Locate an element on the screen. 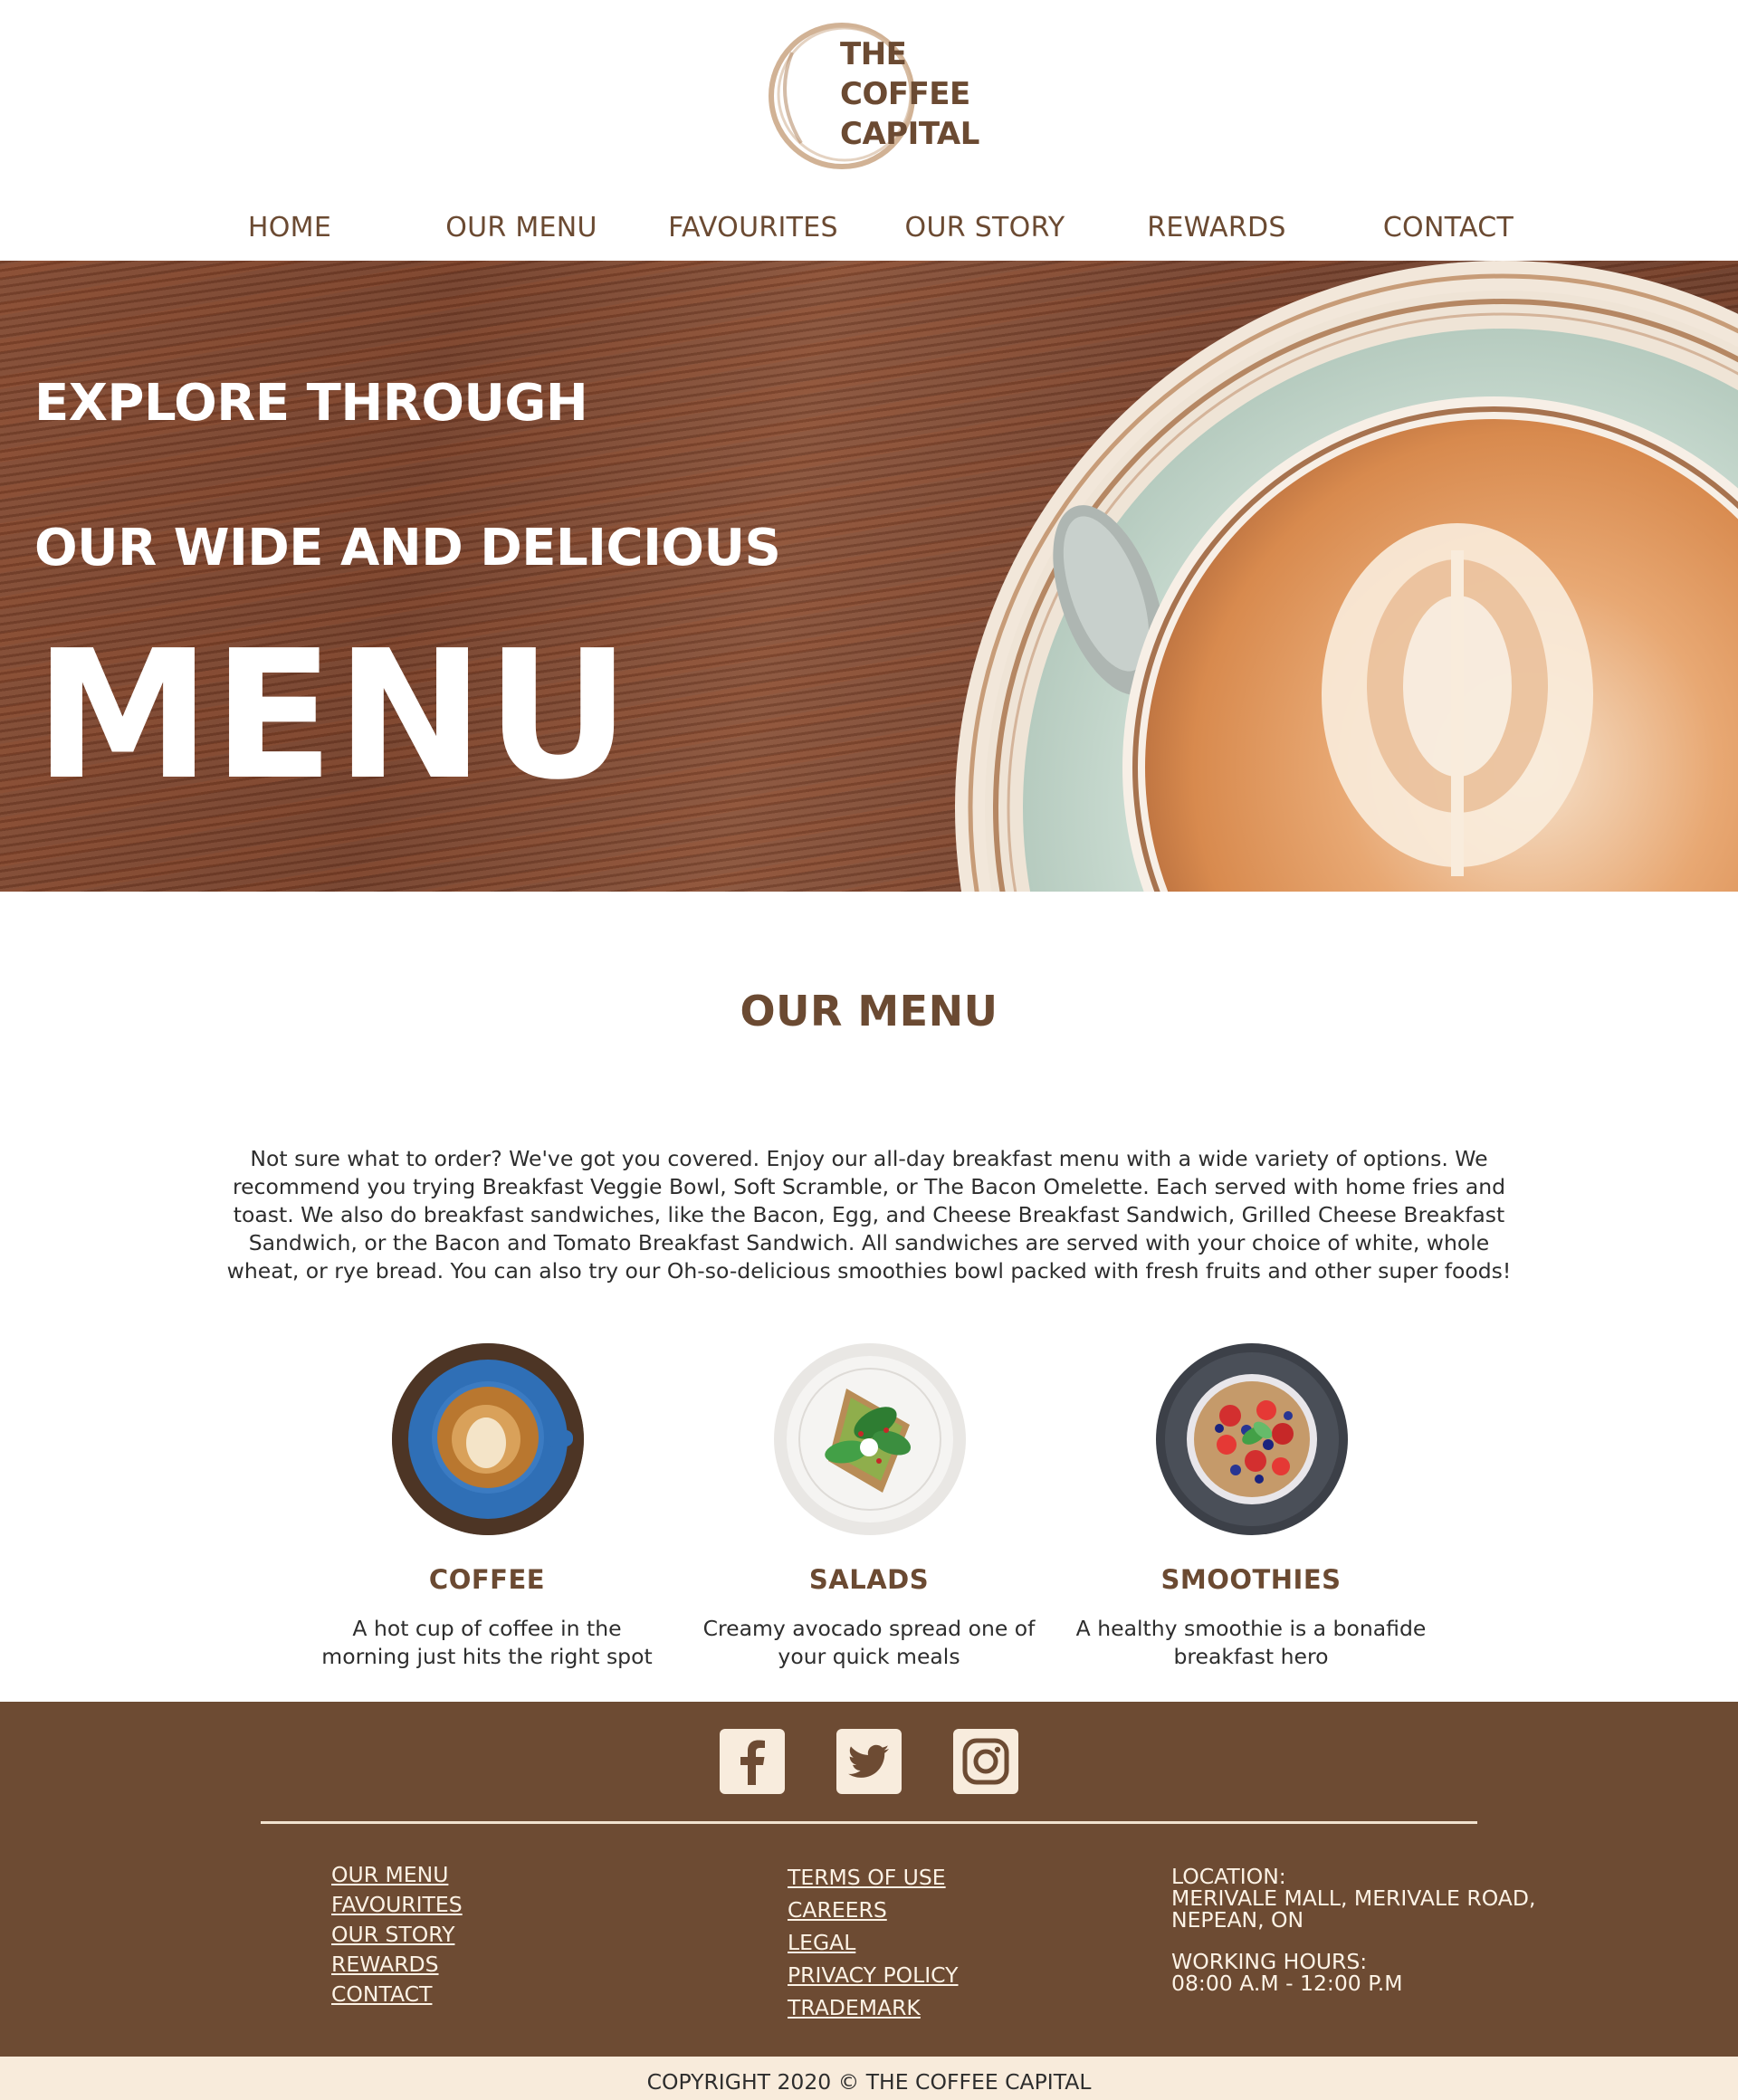 This screenshot has height=2100, width=1738. nav-our-menu: OUR MENU is located at coordinates (521, 227).